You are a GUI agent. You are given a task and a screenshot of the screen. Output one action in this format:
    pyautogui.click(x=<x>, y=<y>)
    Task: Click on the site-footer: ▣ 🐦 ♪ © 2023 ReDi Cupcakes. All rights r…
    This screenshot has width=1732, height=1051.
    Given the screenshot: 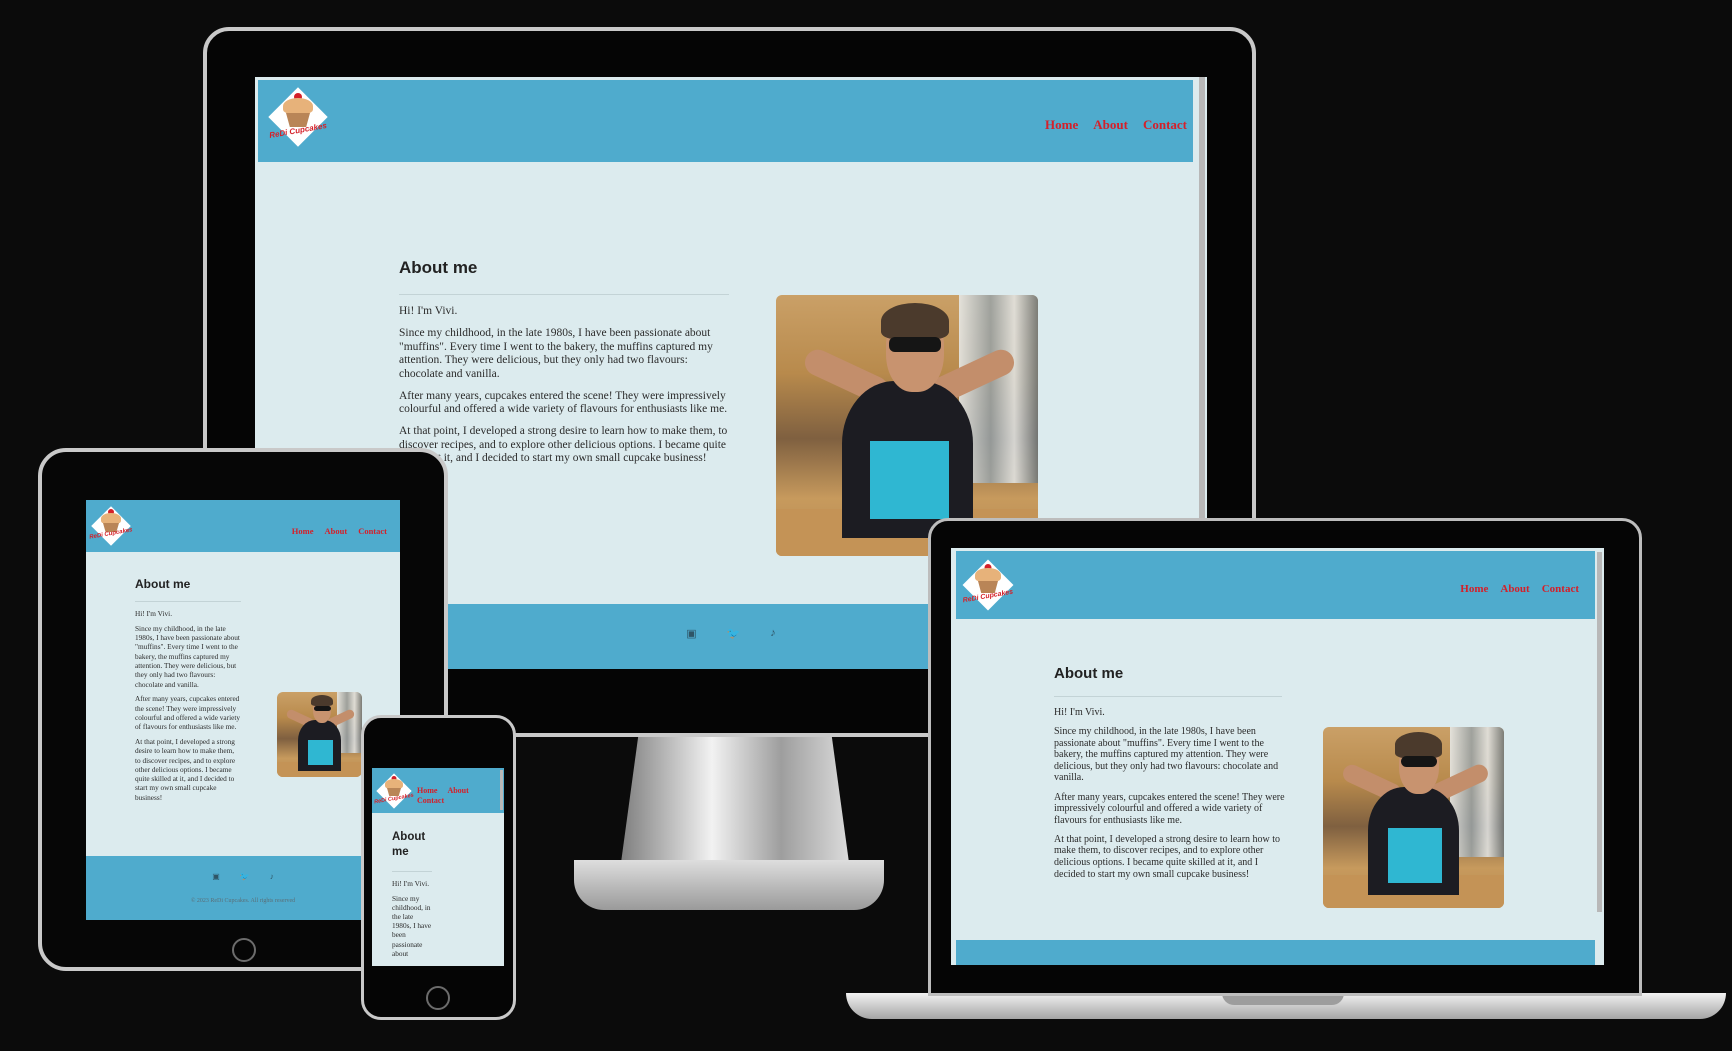 What is the action you would take?
    pyautogui.click(x=243, y=888)
    